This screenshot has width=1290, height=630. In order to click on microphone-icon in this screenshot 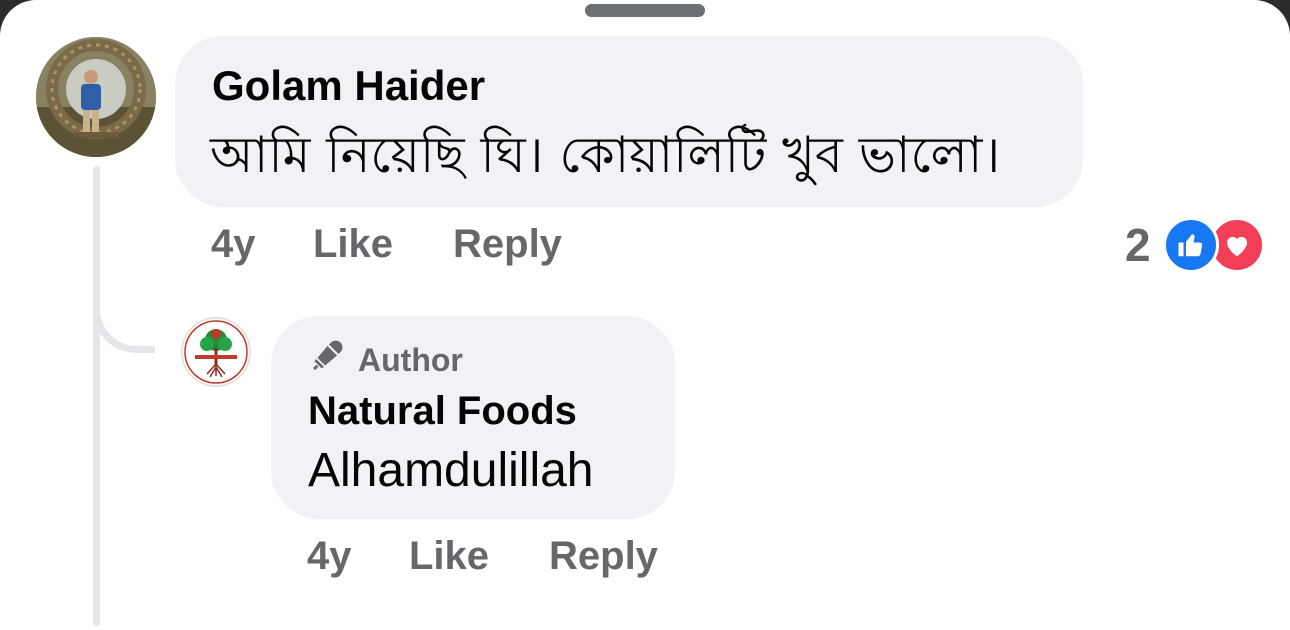, I will do `click(327, 360)`.